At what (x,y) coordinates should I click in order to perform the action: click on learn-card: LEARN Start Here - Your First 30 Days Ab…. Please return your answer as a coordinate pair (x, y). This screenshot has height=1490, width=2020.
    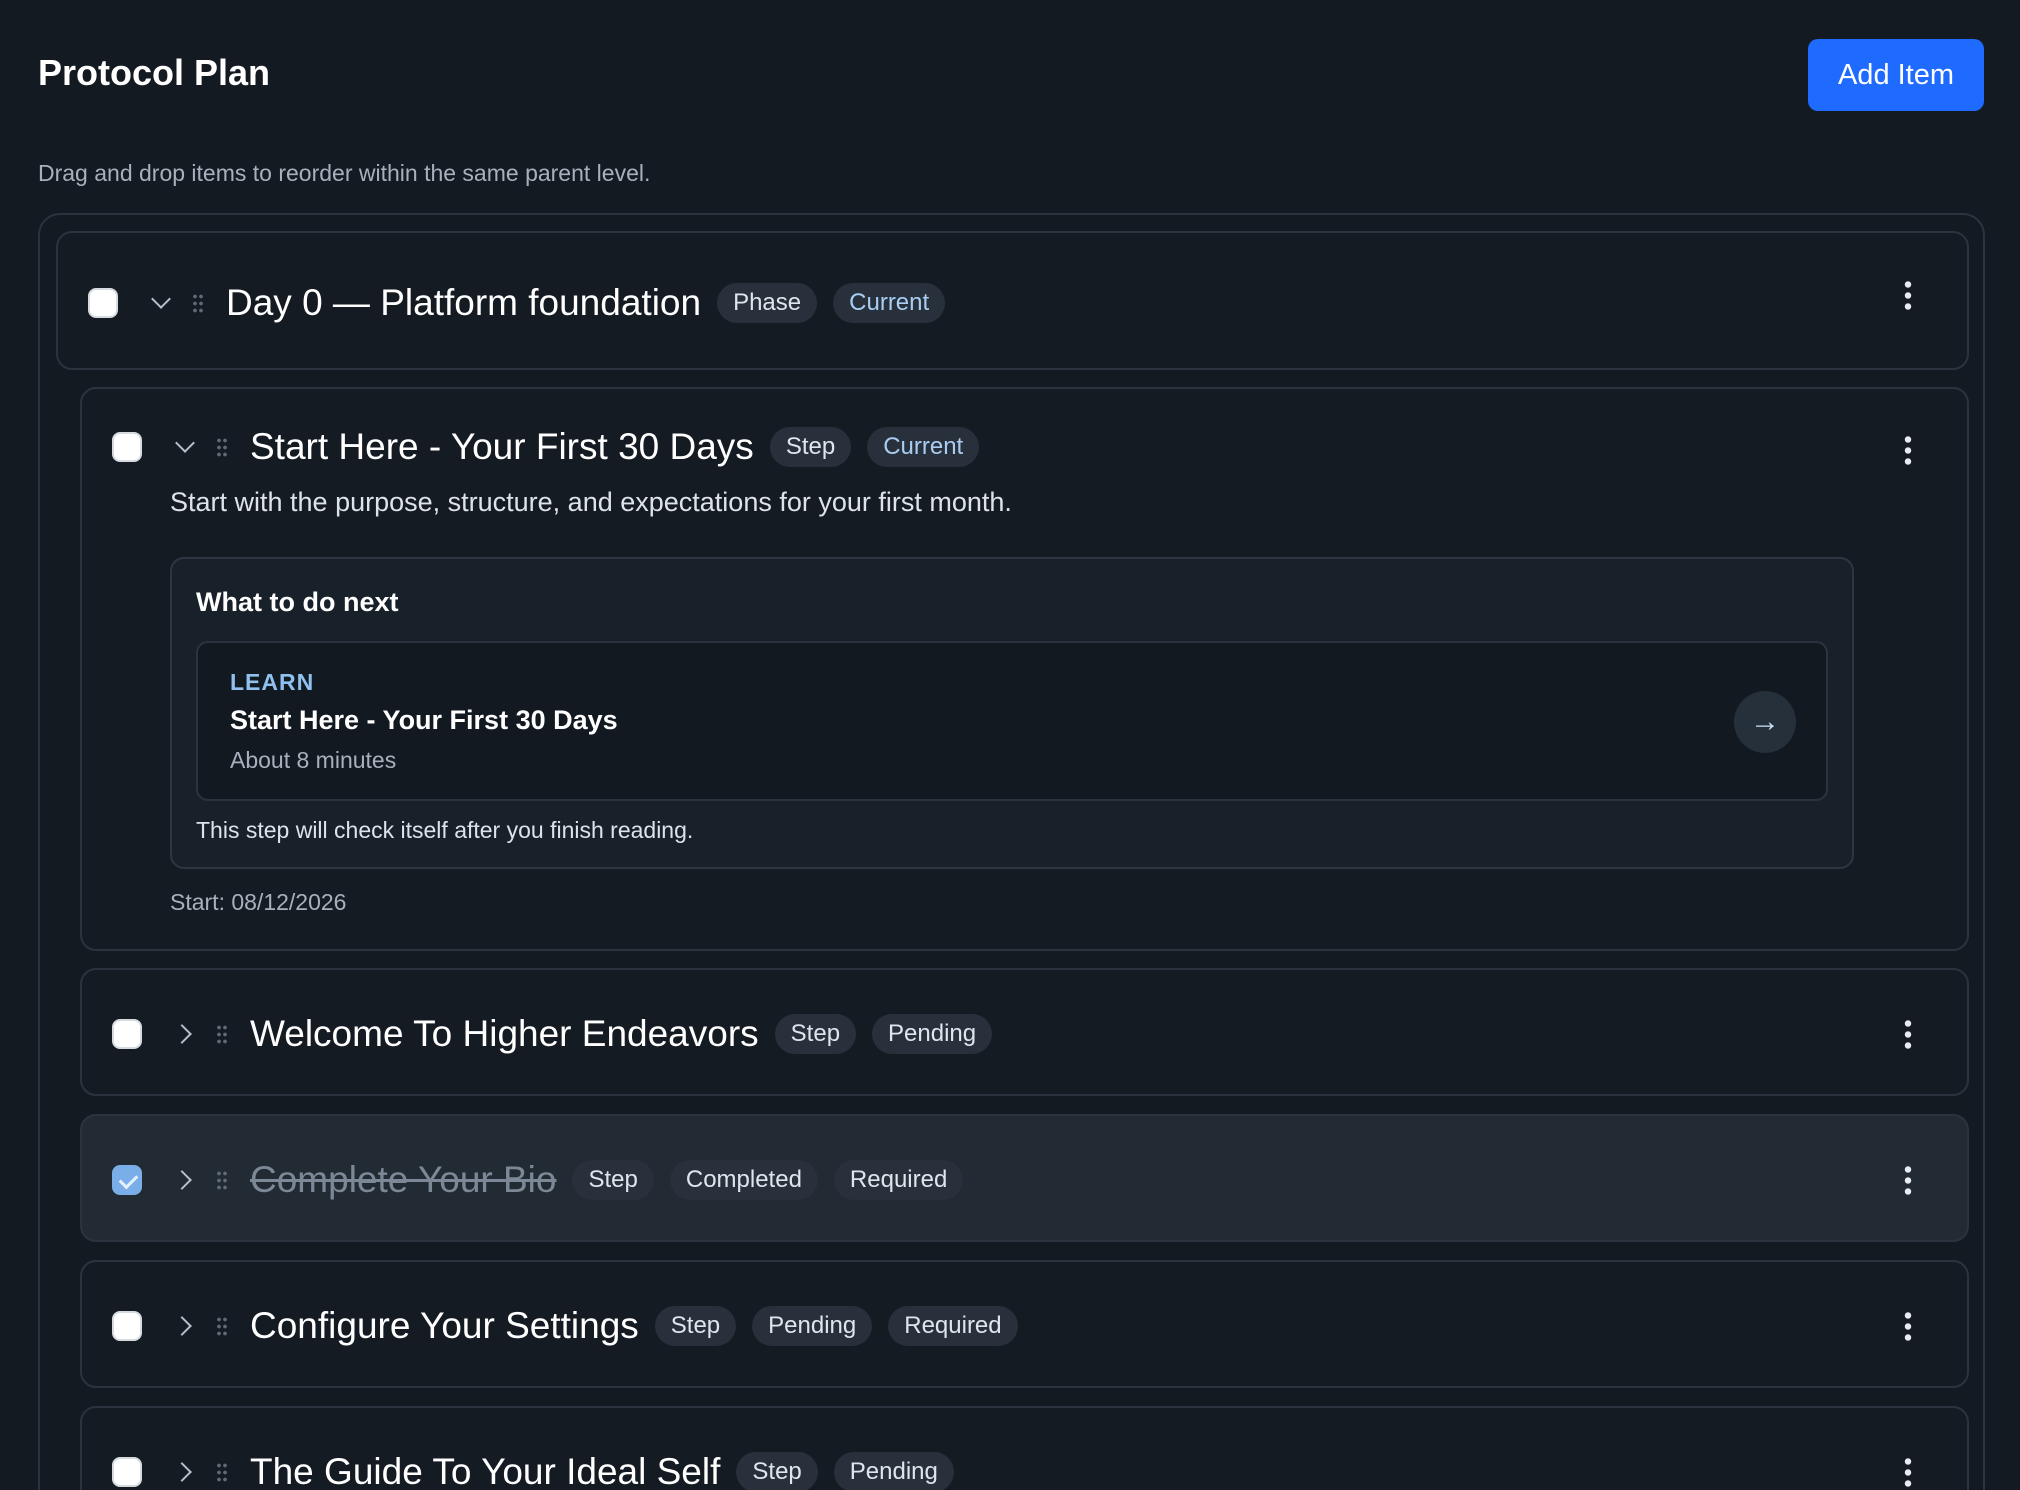
    Looking at the image, I should click on (1012, 721).